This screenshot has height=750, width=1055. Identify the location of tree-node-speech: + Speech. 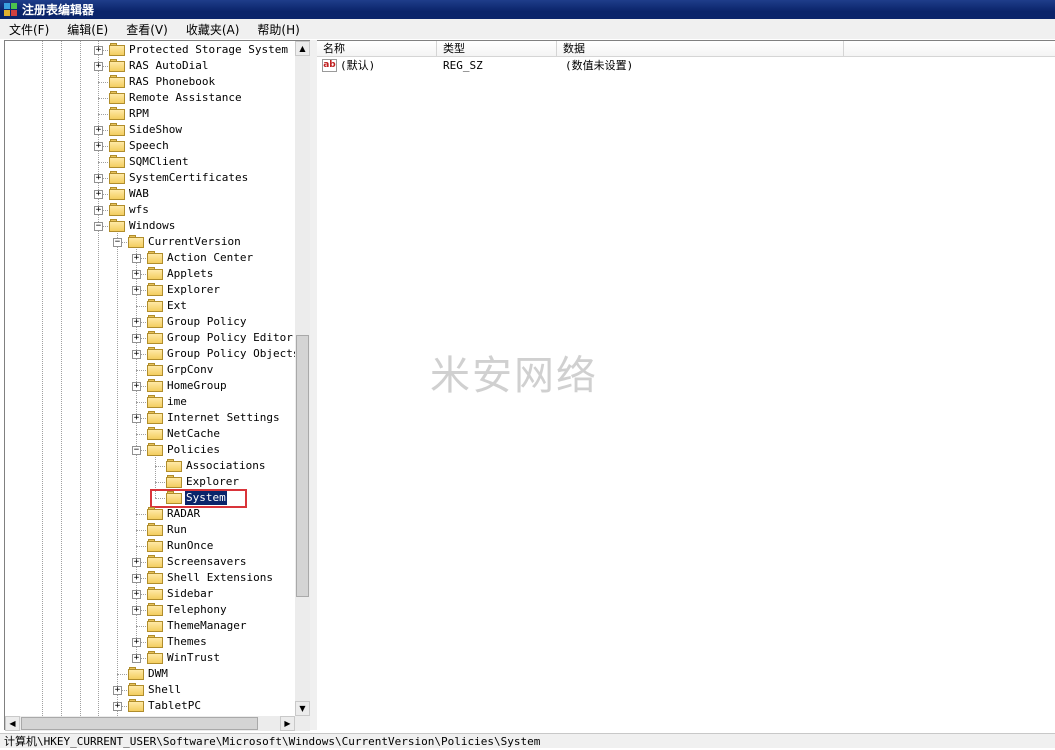
(150, 146).